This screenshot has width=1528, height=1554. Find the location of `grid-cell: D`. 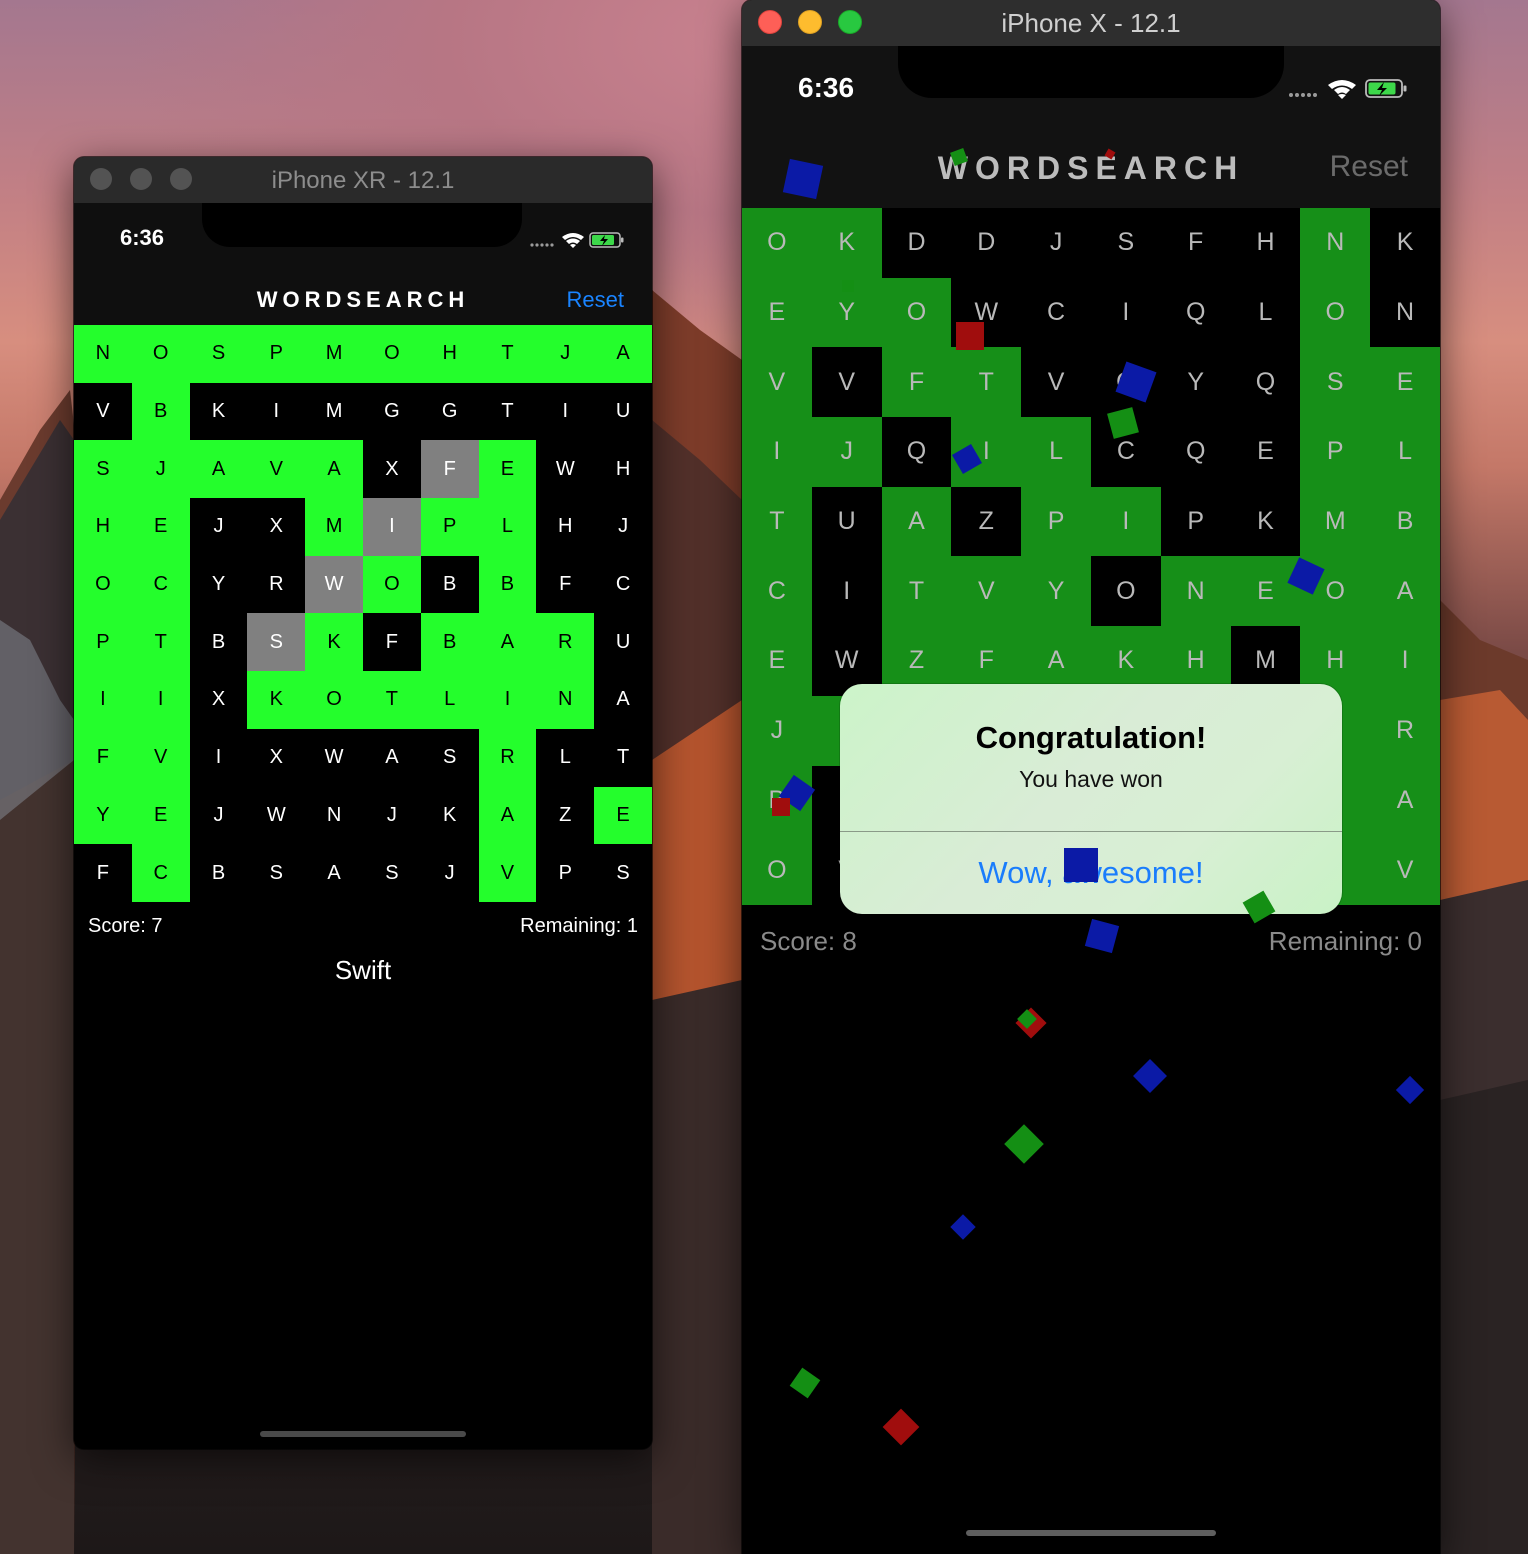

grid-cell: D is located at coordinates (986, 243).